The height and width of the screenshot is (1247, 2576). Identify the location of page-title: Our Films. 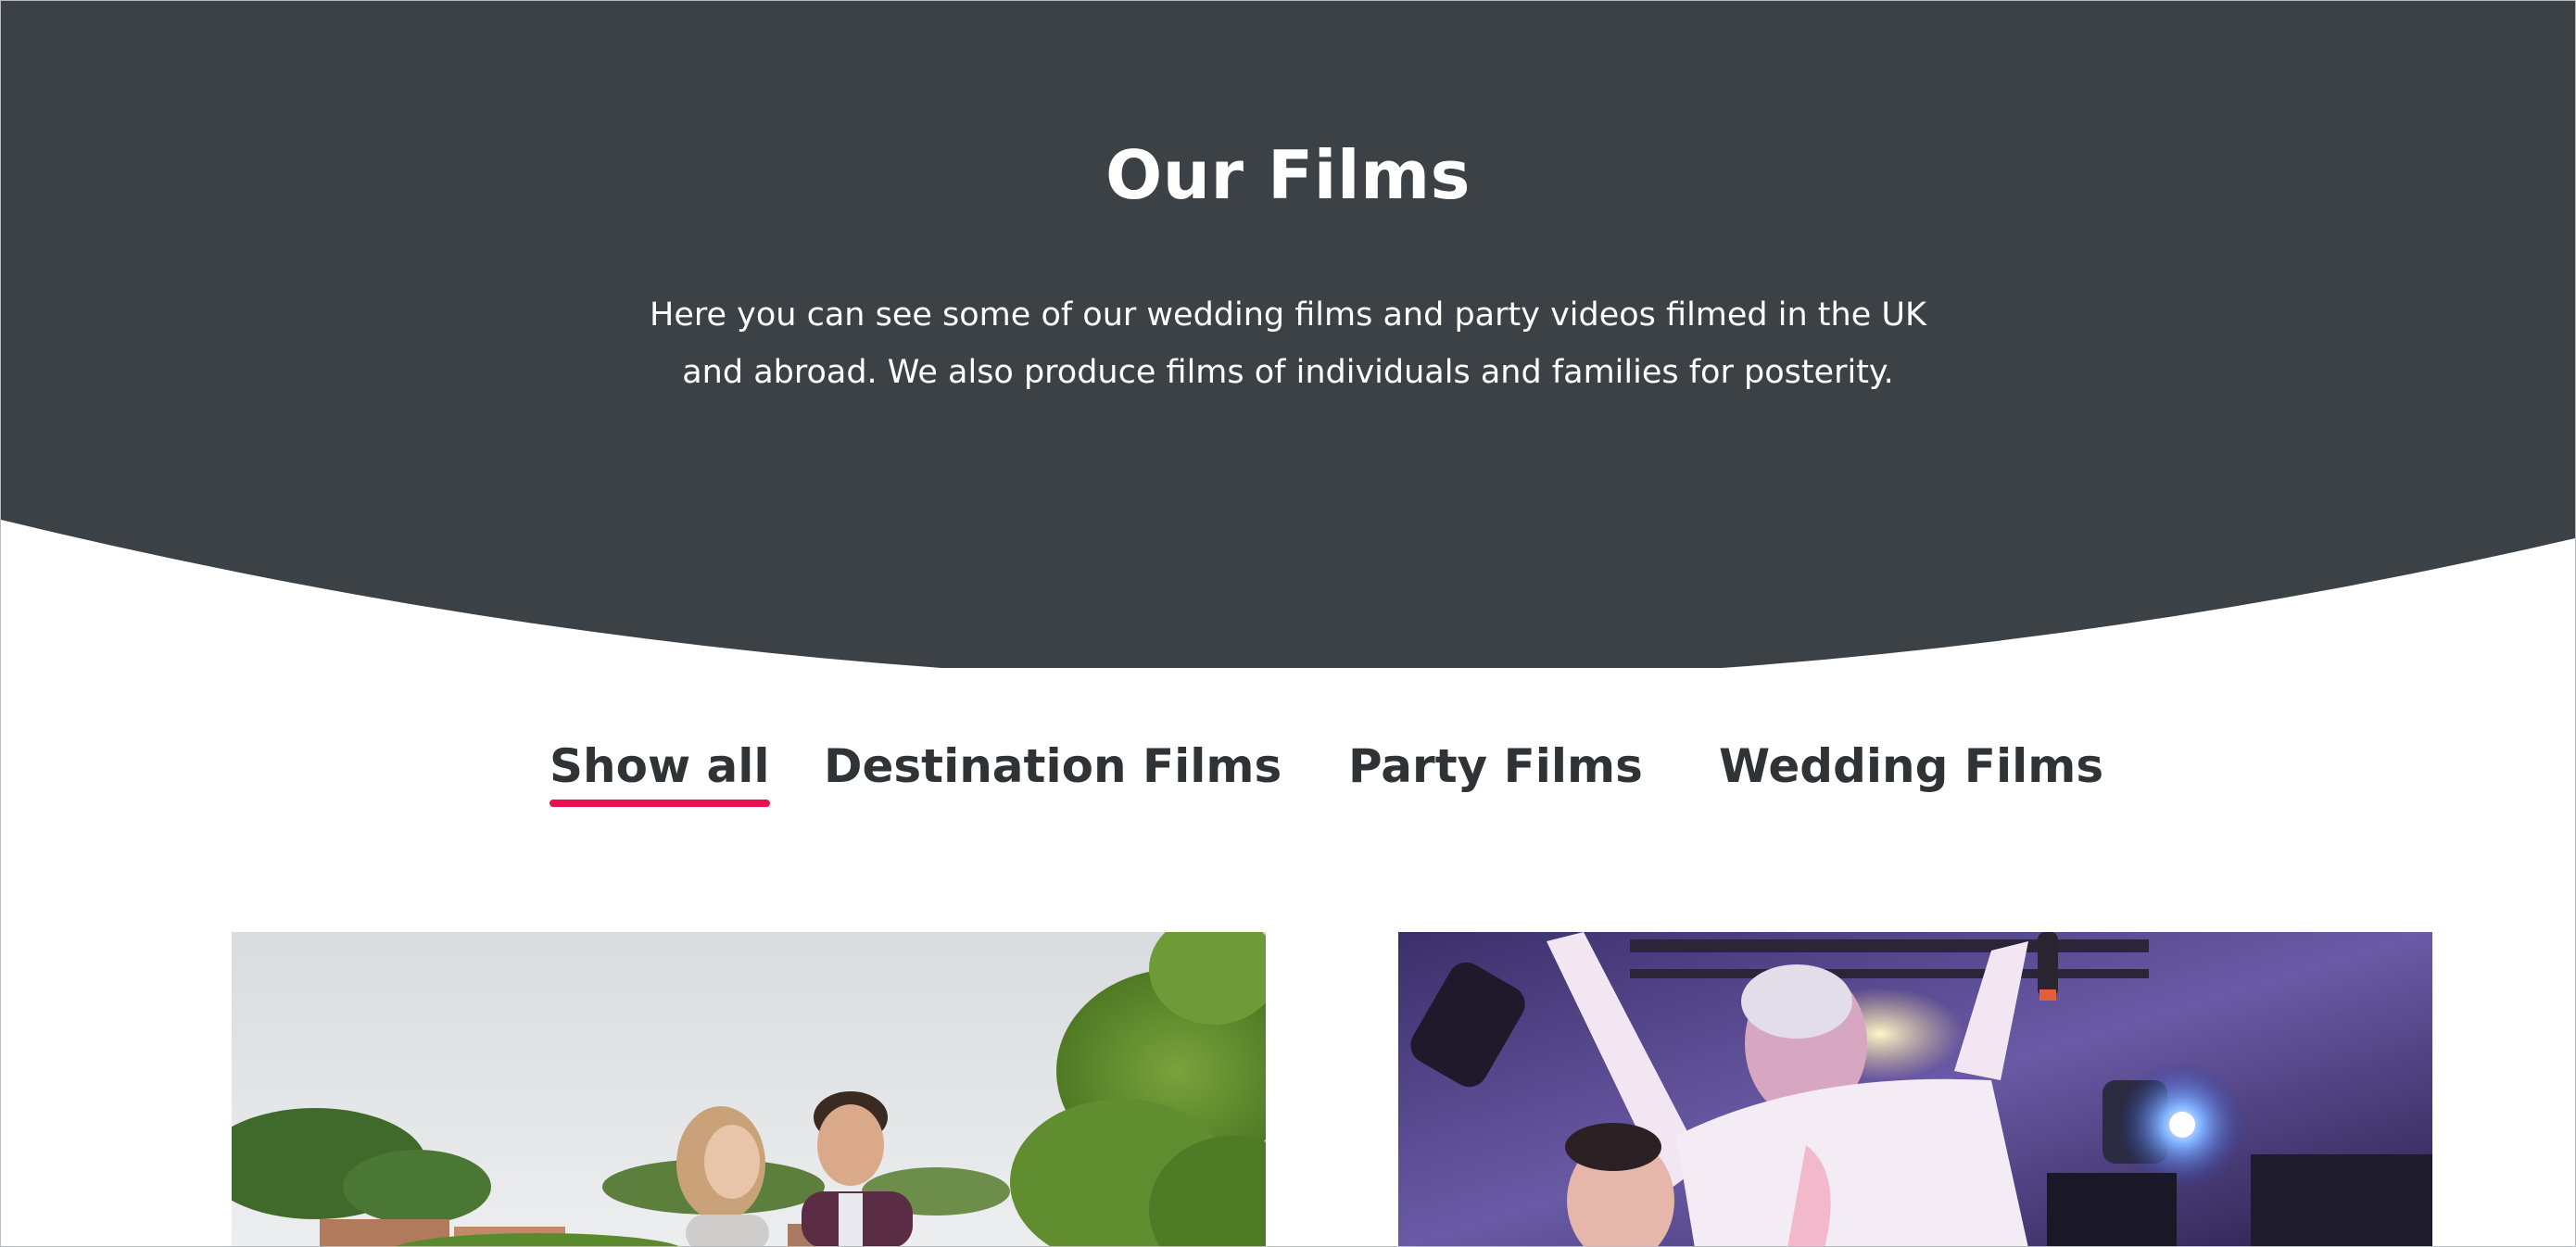
(1288, 175).